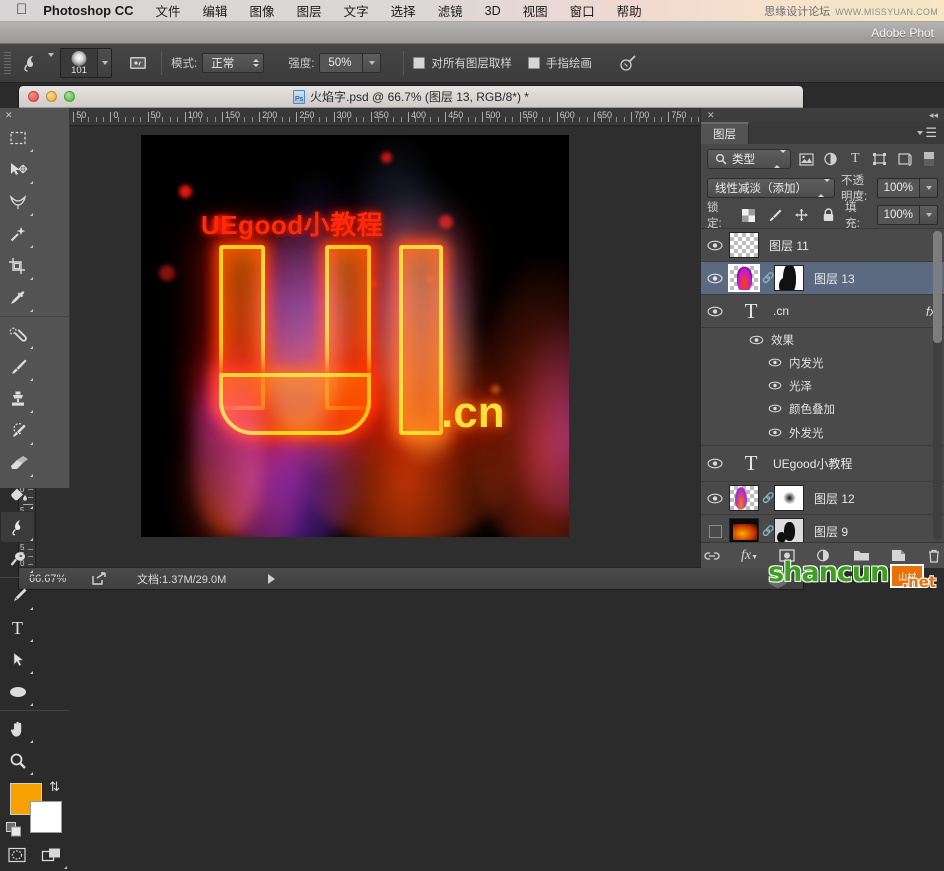 The image size is (944, 871). I want to click on eyedropper-icon, so click(17, 298).